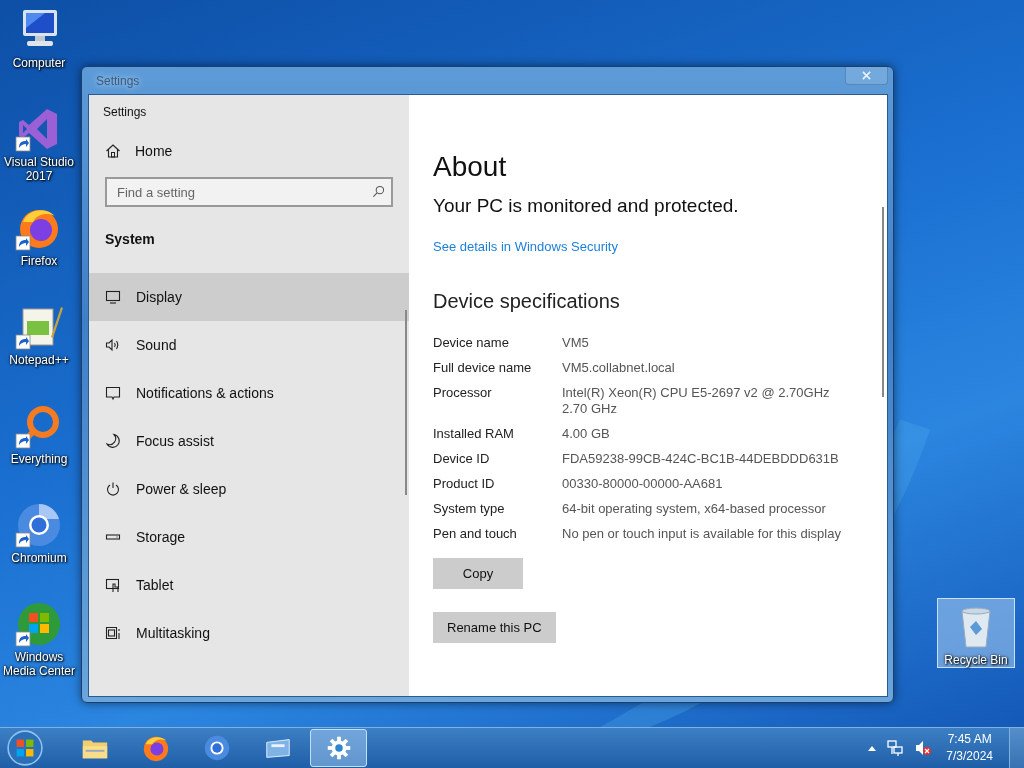 This screenshot has height=768, width=1024. Describe the element at coordinates (576, 343) in the screenshot. I see `spec-value: VM5` at that location.